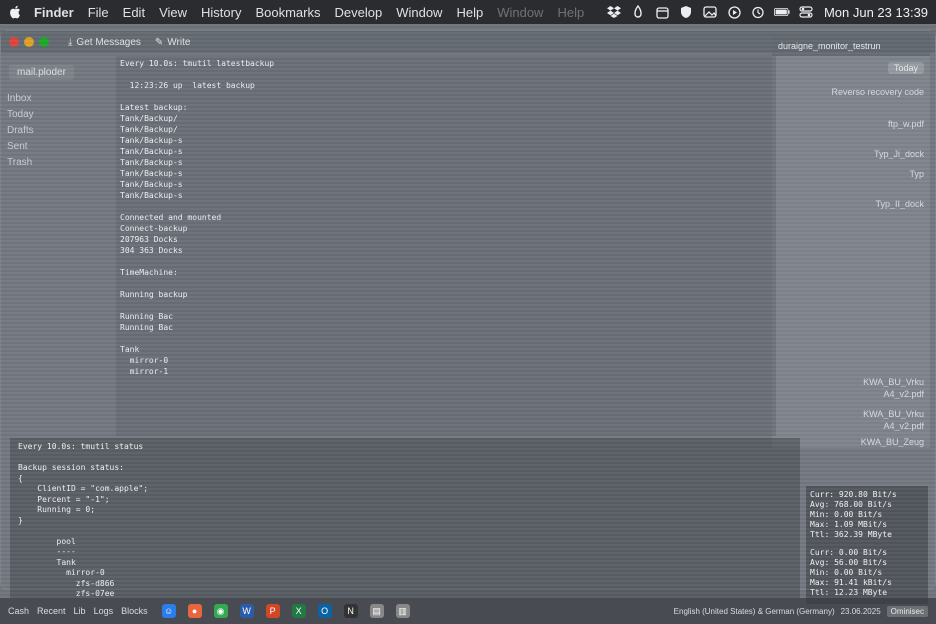 This screenshot has height=624, width=936. I want to click on terminal-line: 12:23:26 up latest backup, so click(187, 85).